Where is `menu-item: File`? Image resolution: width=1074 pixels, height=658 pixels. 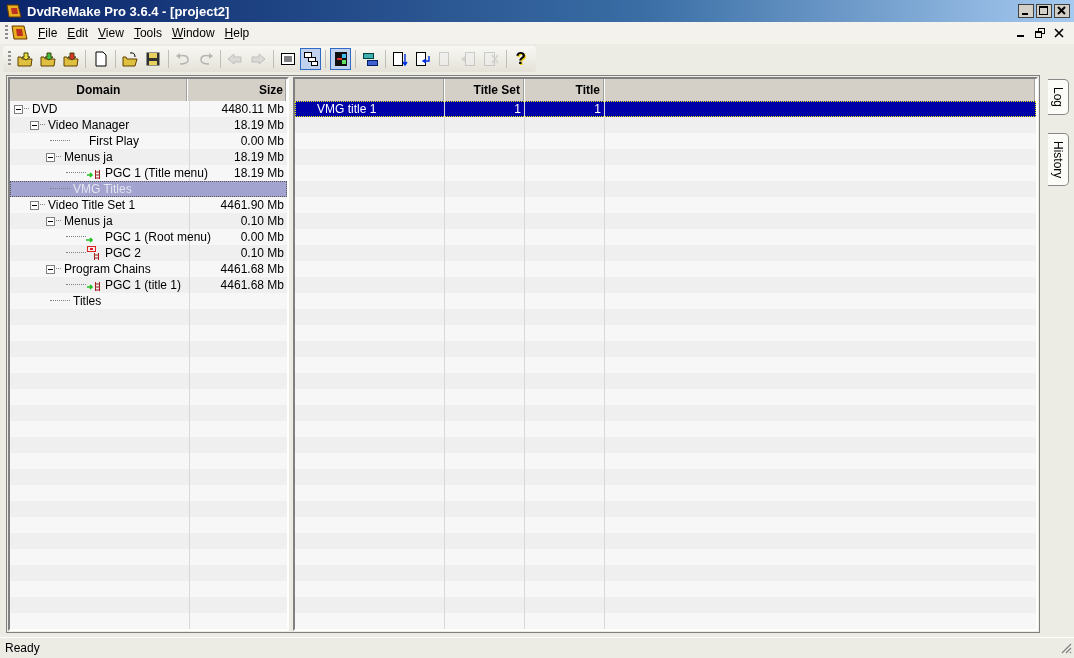 menu-item: File is located at coordinates (48, 33).